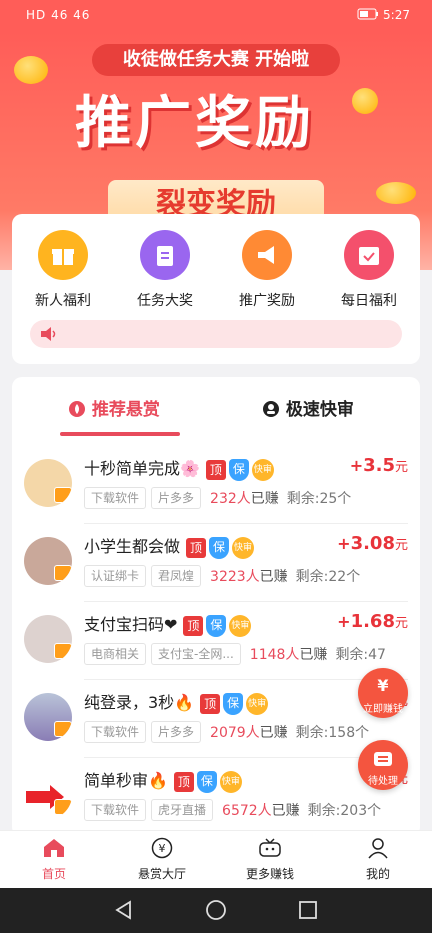 The height and width of the screenshot is (933, 432). Describe the element at coordinates (216, 417) in the screenshot. I see `task-tabs: 推荐悬赏 极速快审` at that location.